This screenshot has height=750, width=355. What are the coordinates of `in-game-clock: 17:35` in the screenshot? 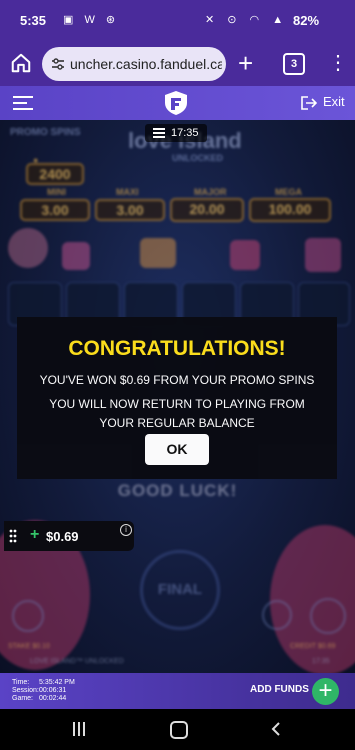 It's located at (176, 133).